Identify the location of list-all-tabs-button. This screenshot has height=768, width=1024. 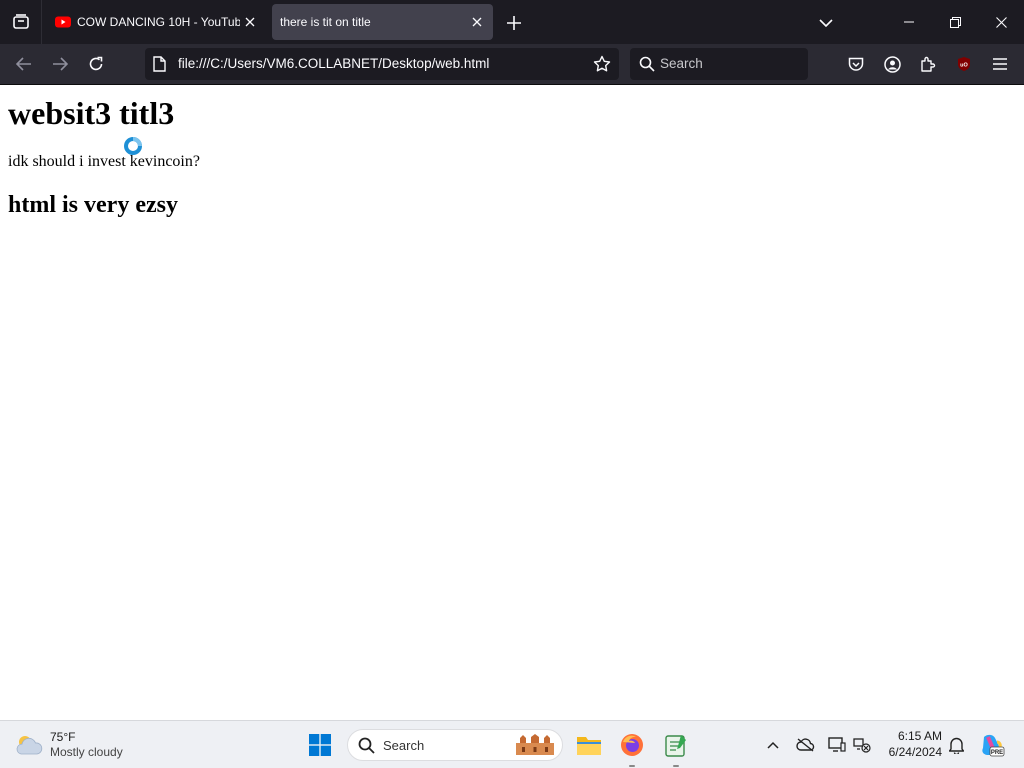
(826, 23).